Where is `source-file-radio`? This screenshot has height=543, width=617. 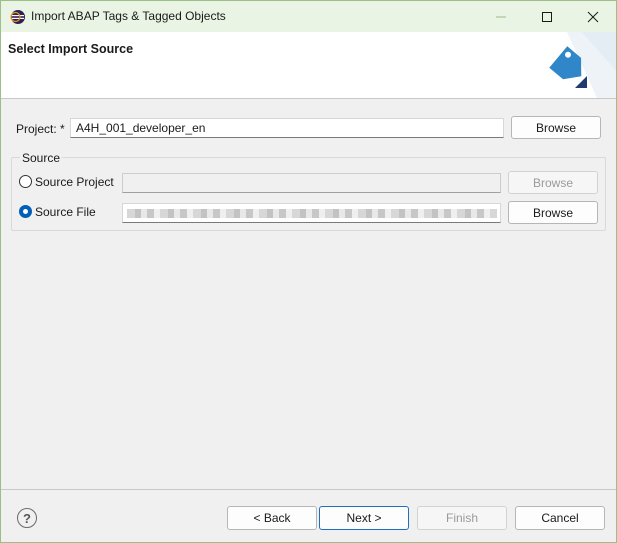
source-file-radio is located at coordinates (25, 211).